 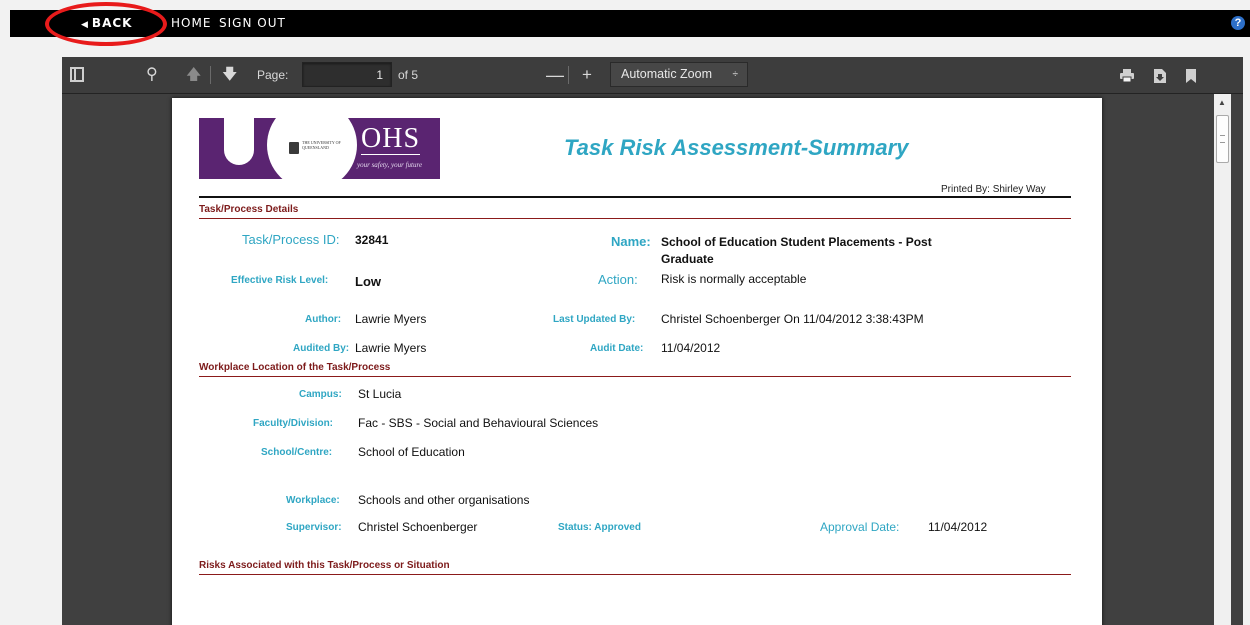 I want to click on home-link: HOME, so click(x=191, y=23).